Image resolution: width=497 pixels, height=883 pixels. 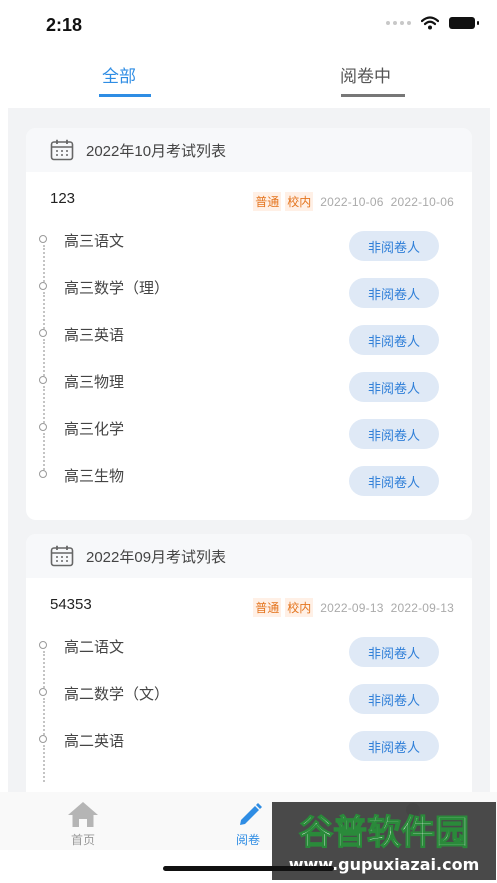 What do you see at coordinates (71, 604) in the screenshot?
I see `exam-name: 54353` at bounding box center [71, 604].